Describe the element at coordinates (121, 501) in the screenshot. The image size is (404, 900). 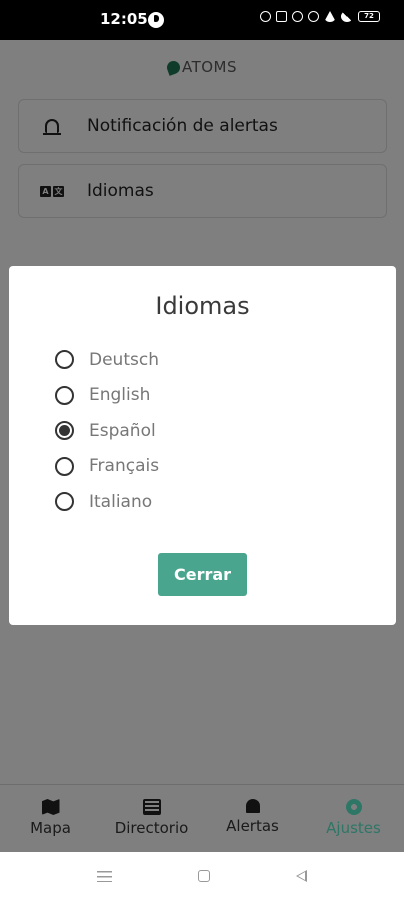
I see `option-label: Italiano` at that location.